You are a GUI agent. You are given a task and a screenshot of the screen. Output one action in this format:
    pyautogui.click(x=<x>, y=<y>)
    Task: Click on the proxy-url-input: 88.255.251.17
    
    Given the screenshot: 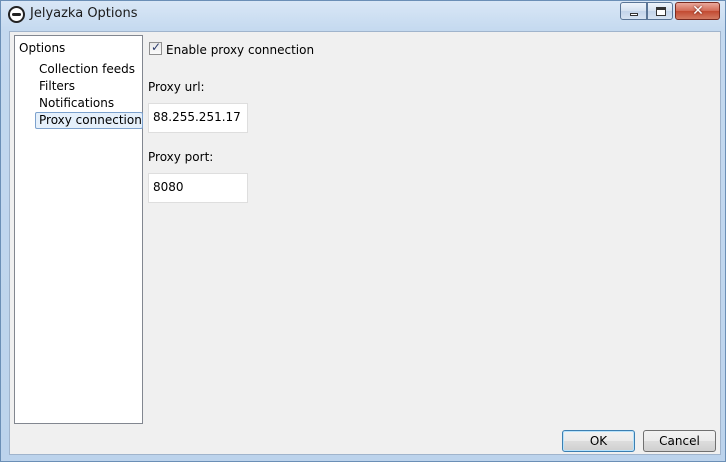 What is the action you would take?
    pyautogui.click(x=198, y=118)
    